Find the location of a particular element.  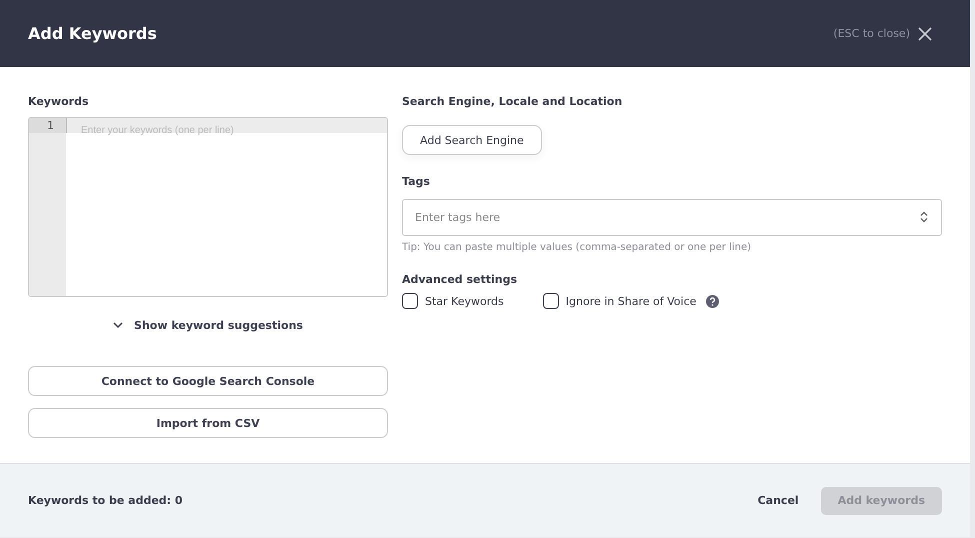

import-button: Import from CSV is located at coordinates (208, 423).